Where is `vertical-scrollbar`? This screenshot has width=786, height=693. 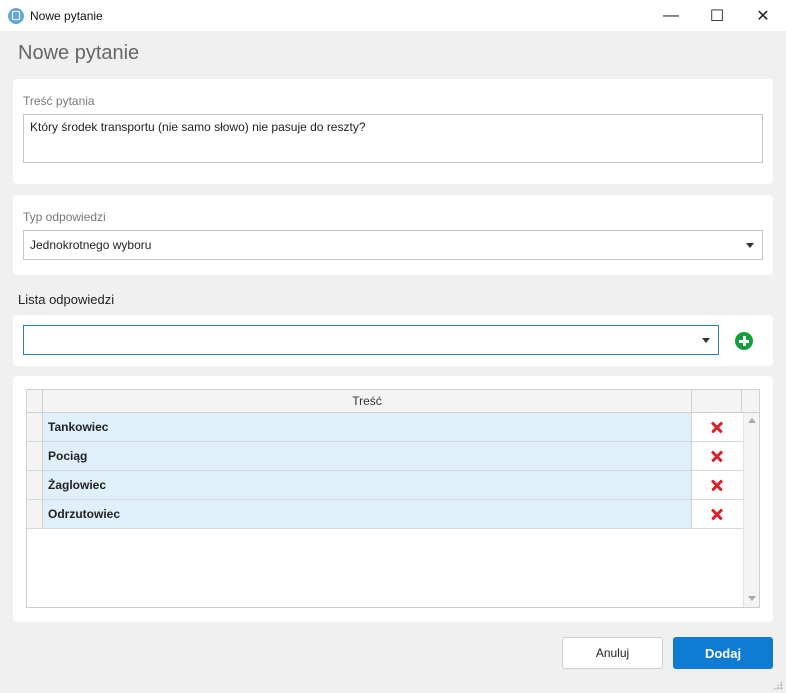 vertical-scrollbar is located at coordinates (751, 510).